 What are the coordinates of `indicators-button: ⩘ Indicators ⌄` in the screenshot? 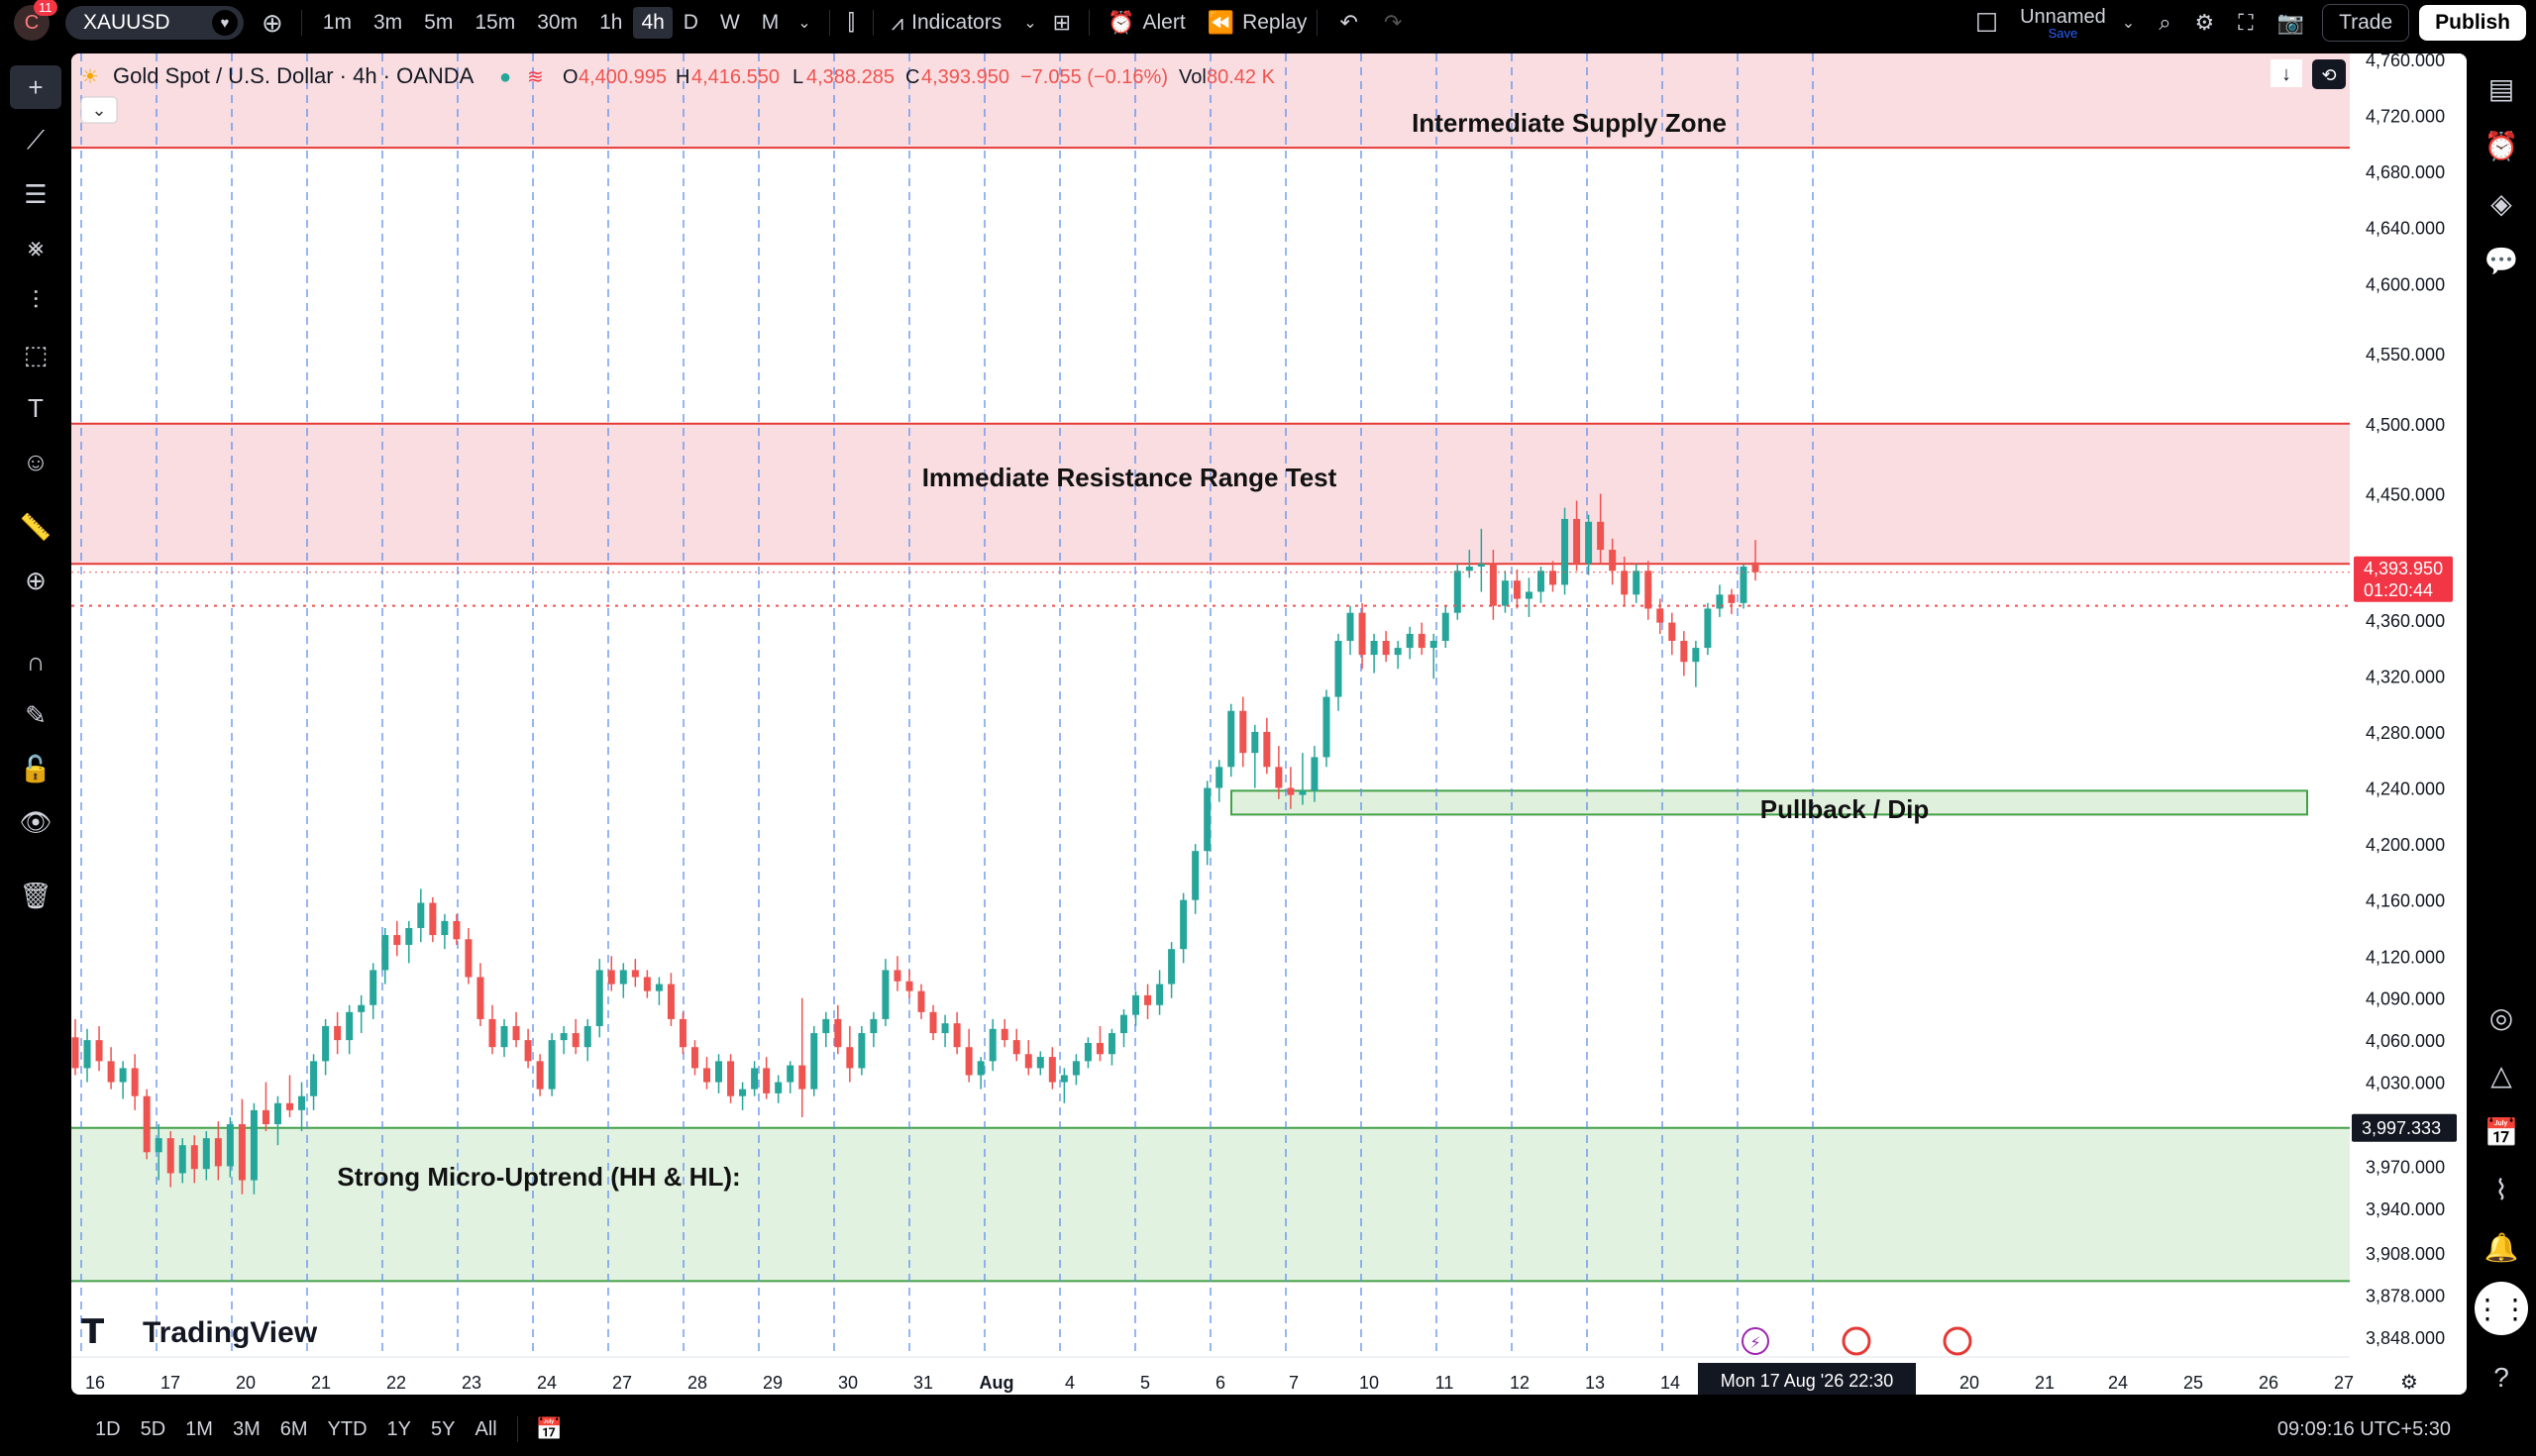 It's located at (964, 23).